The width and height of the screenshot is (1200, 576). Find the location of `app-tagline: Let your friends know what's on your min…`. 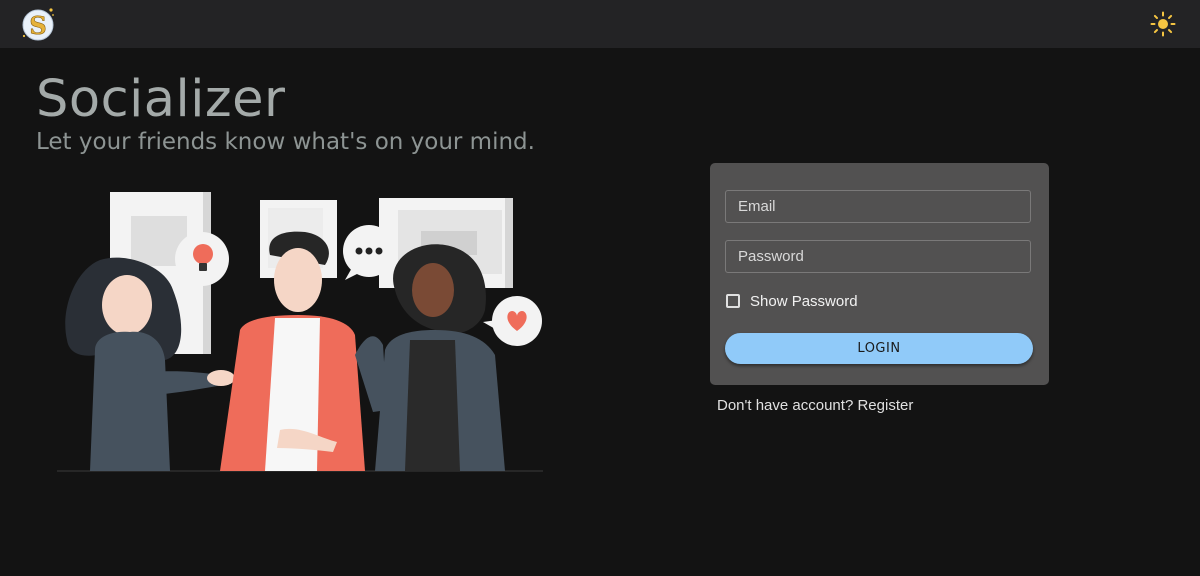

app-tagline: Let your friends know what's on your min… is located at coordinates (285, 142).